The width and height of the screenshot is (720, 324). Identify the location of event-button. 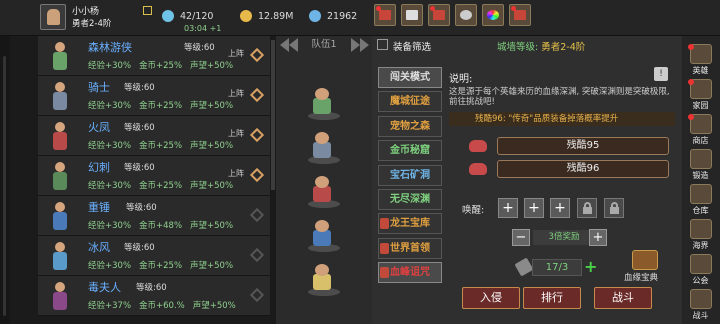
(520, 15).